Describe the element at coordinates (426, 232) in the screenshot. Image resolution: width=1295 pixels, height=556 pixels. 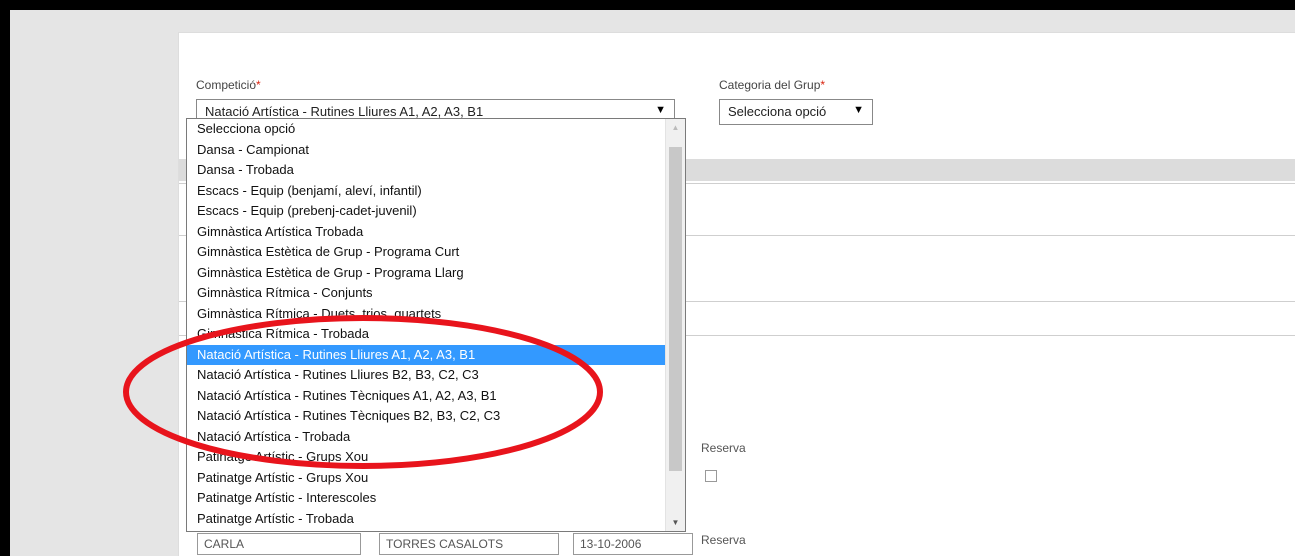
I see `dropdown-option: Gimnàstica Artística Trobada` at that location.